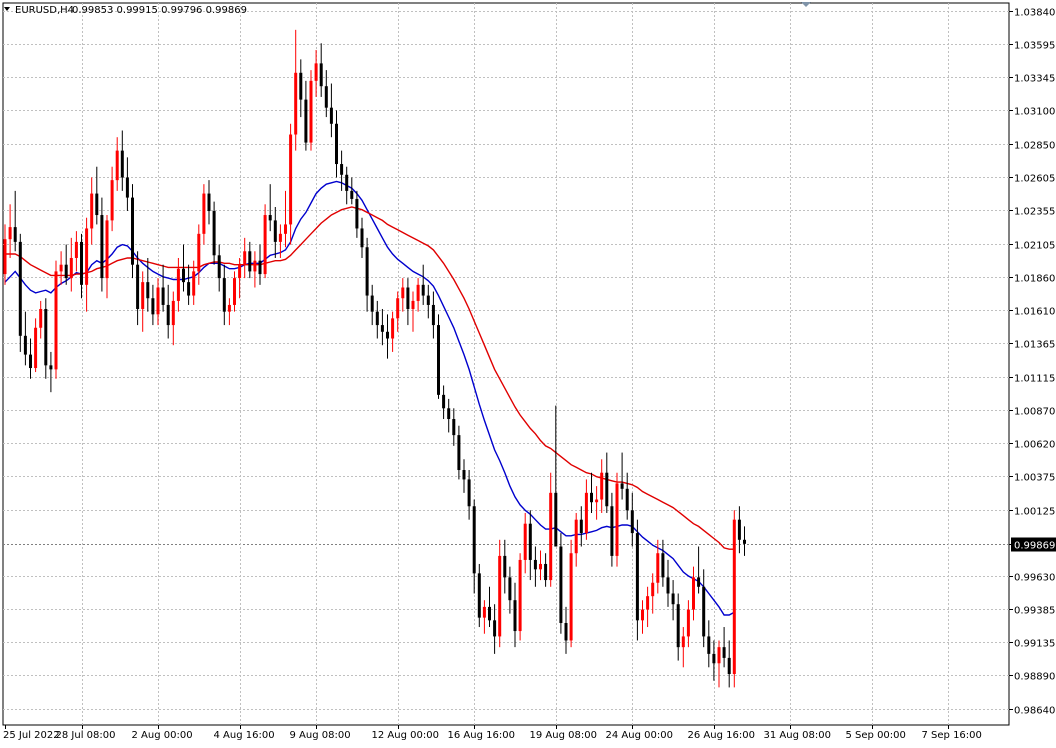 The width and height of the screenshot is (1056, 748). What do you see at coordinates (1034, 312) in the screenshot?
I see `y-tick-label: 1.01610` at bounding box center [1034, 312].